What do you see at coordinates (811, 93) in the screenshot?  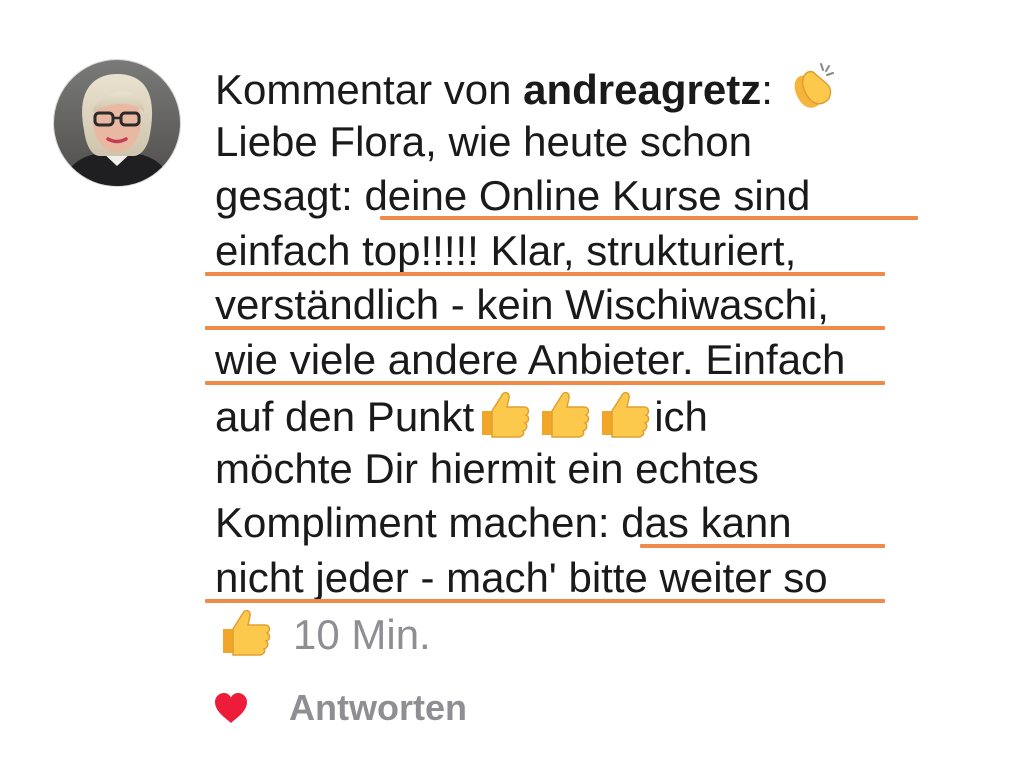 I see `clapping-hands-icon` at bounding box center [811, 93].